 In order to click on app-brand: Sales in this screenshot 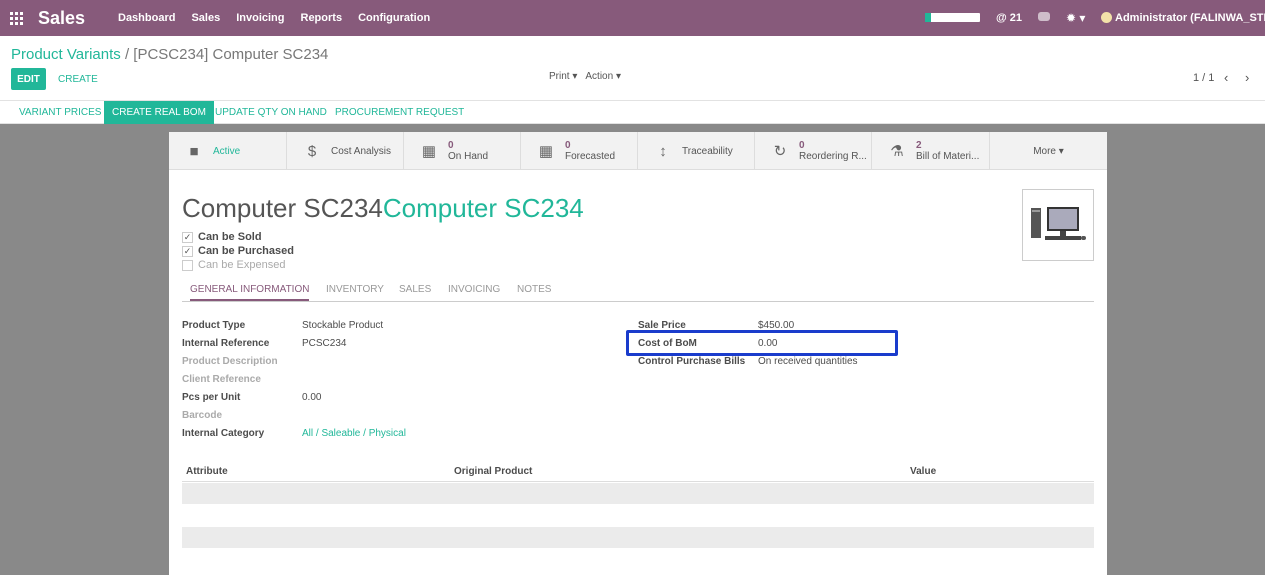, I will do `click(62, 18)`.